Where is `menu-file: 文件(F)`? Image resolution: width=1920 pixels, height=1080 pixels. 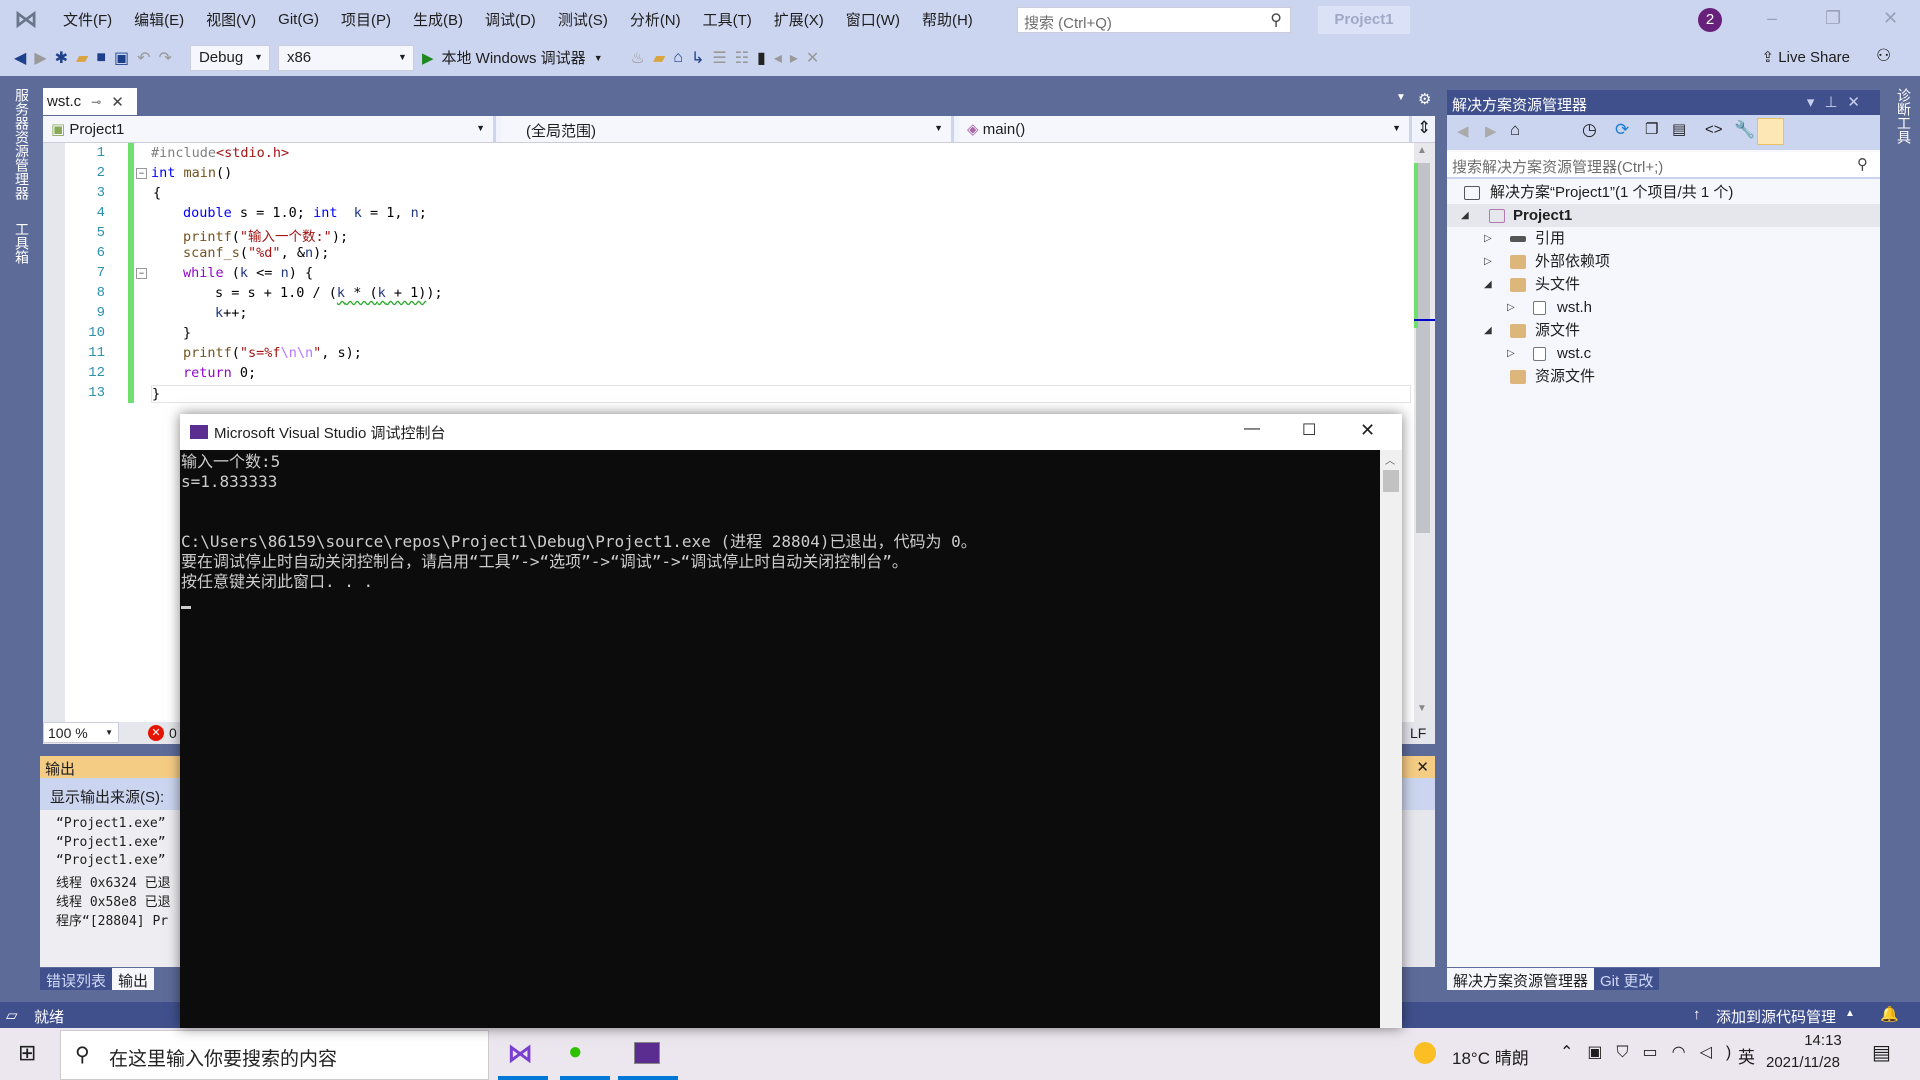 menu-file: 文件(F) is located at coordinates (87, 19).